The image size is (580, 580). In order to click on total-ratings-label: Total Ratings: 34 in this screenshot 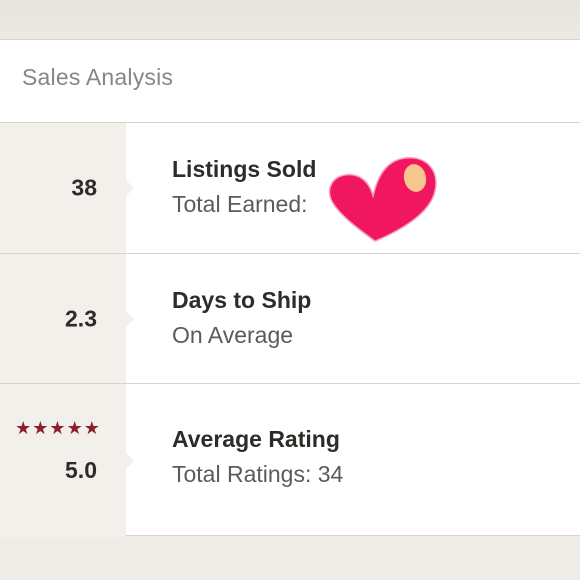, I will do `click(258, 474)`.